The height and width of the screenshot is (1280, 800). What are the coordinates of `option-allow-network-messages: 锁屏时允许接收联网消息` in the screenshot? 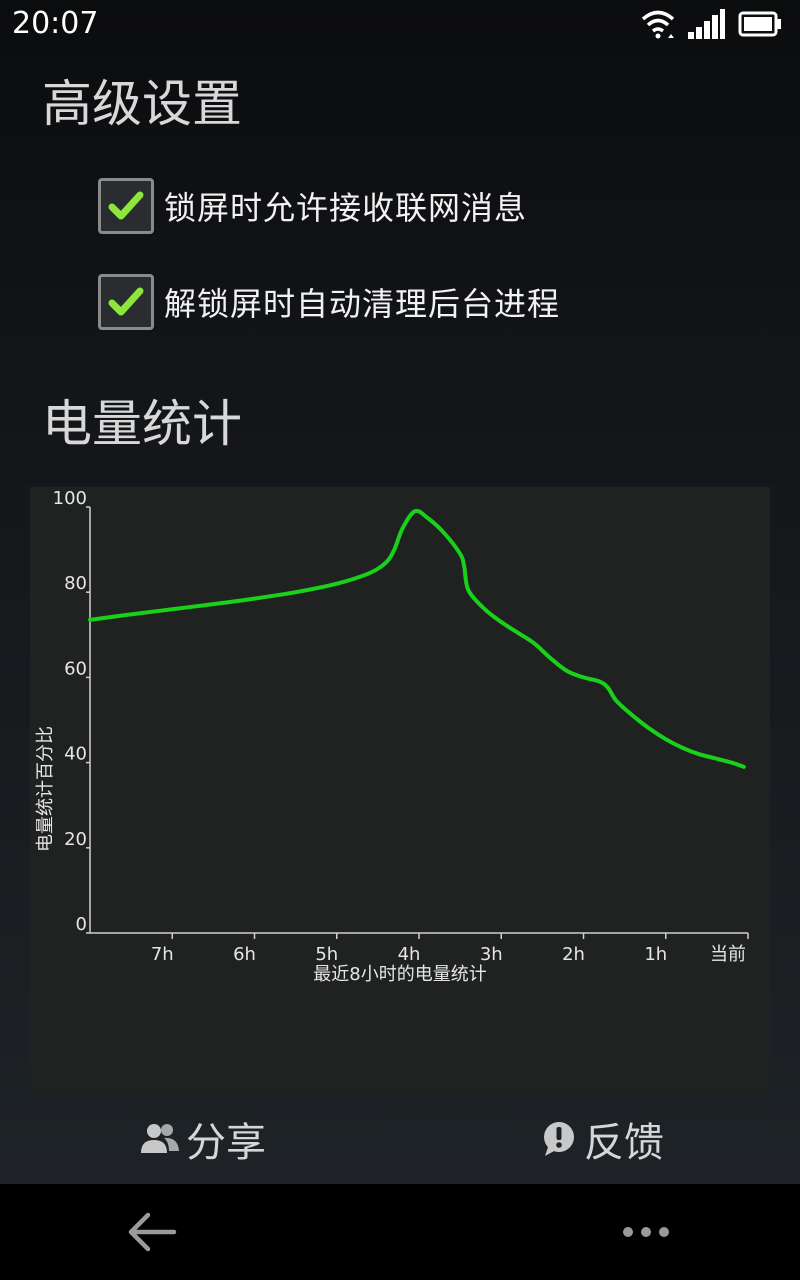 It's located at (398, 206).